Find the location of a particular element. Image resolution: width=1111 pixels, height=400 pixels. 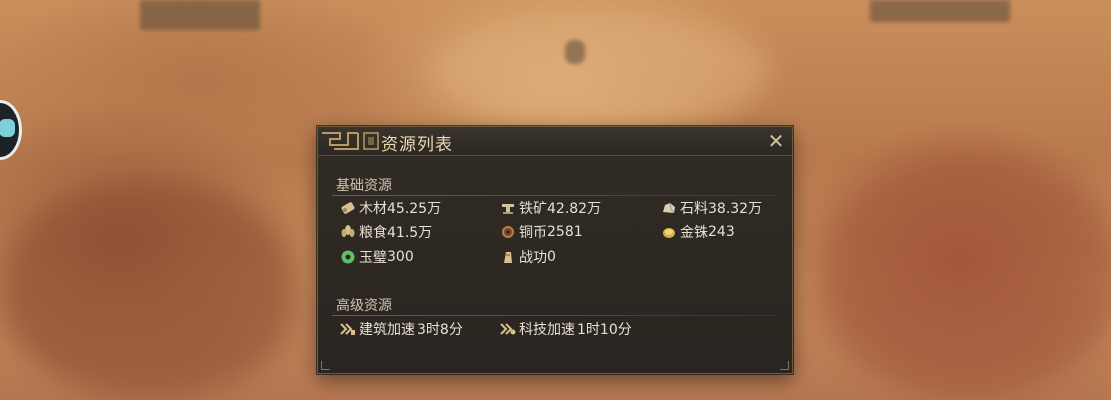

resource-stone: 石料 38.32万 is located at coordinates (711, 208).